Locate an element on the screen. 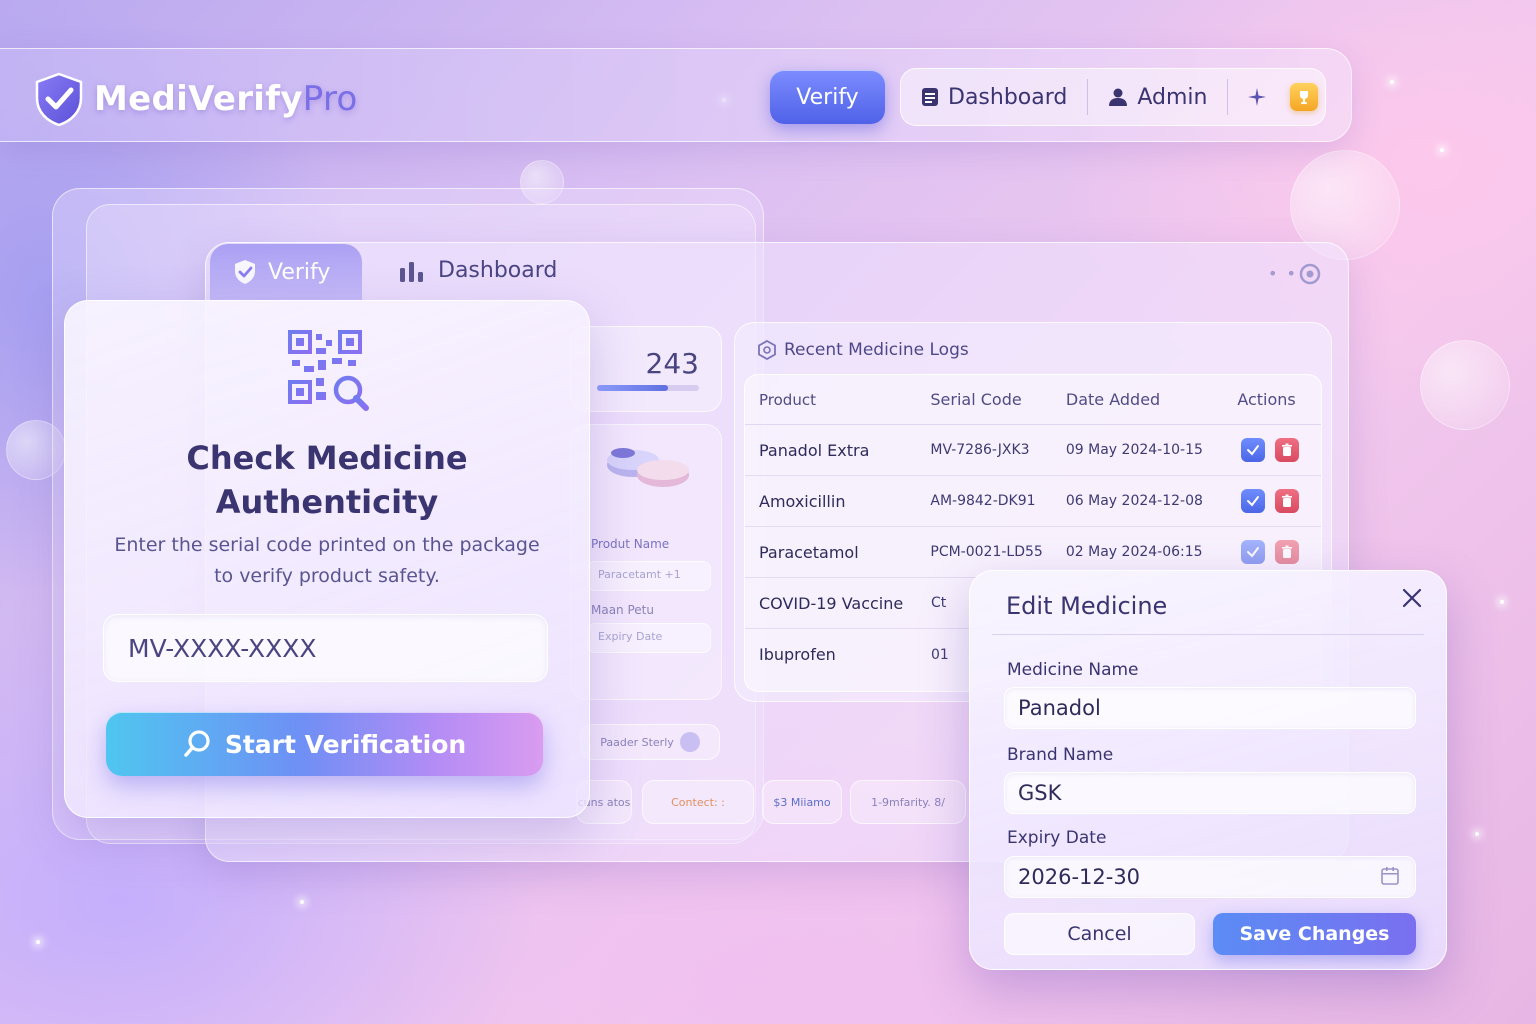 This screenshot has height=1024, width=1536. cell-serial: AM-9842-DK91 is located at coordinates (983, 501).